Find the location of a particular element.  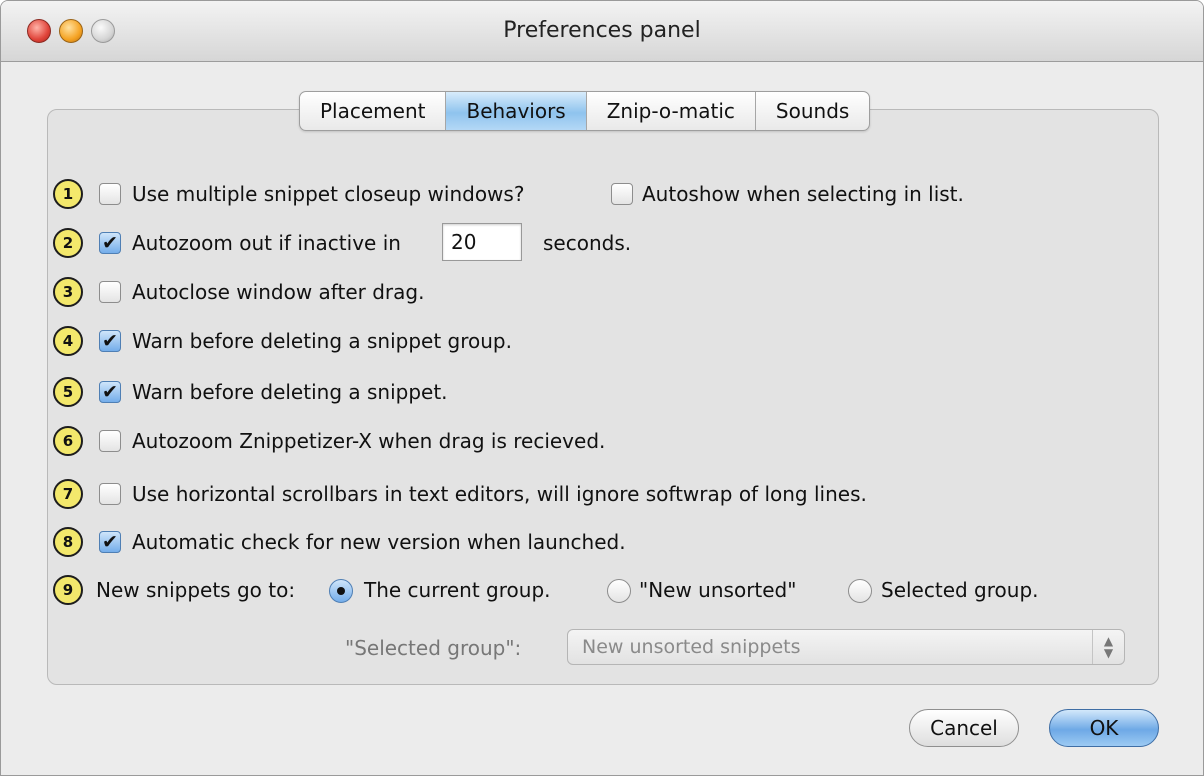

step-badge-6: 6 is located at coordinates (68, 441).